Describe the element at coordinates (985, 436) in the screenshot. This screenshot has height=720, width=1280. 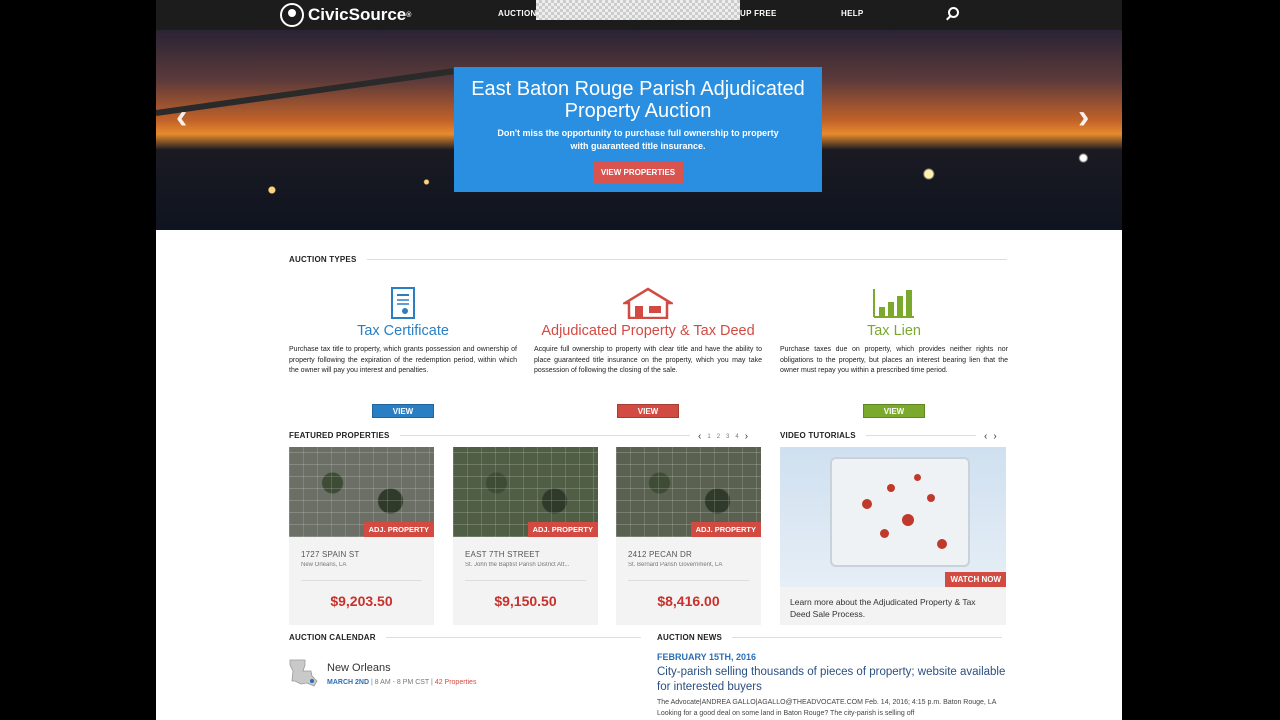
I see `video-prev-icon: ‹` at that location.